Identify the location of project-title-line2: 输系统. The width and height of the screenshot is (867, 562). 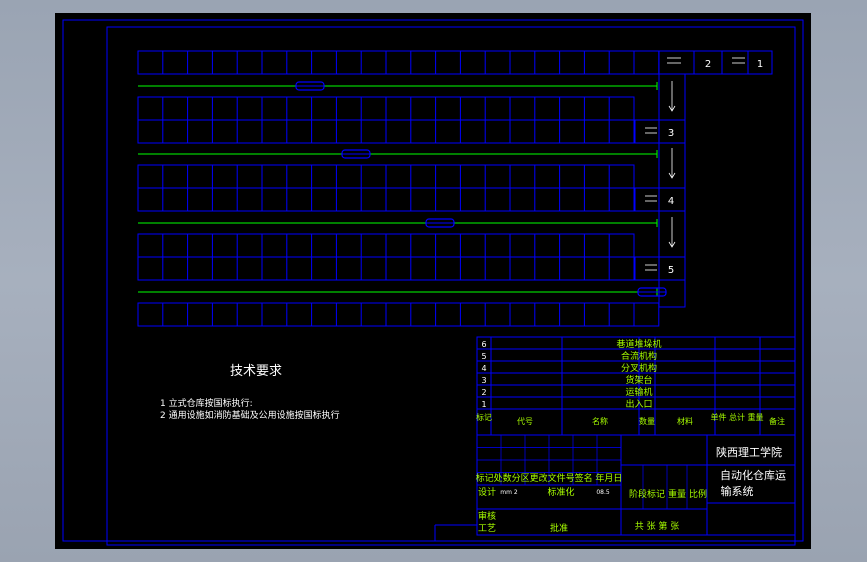
(737, 491).